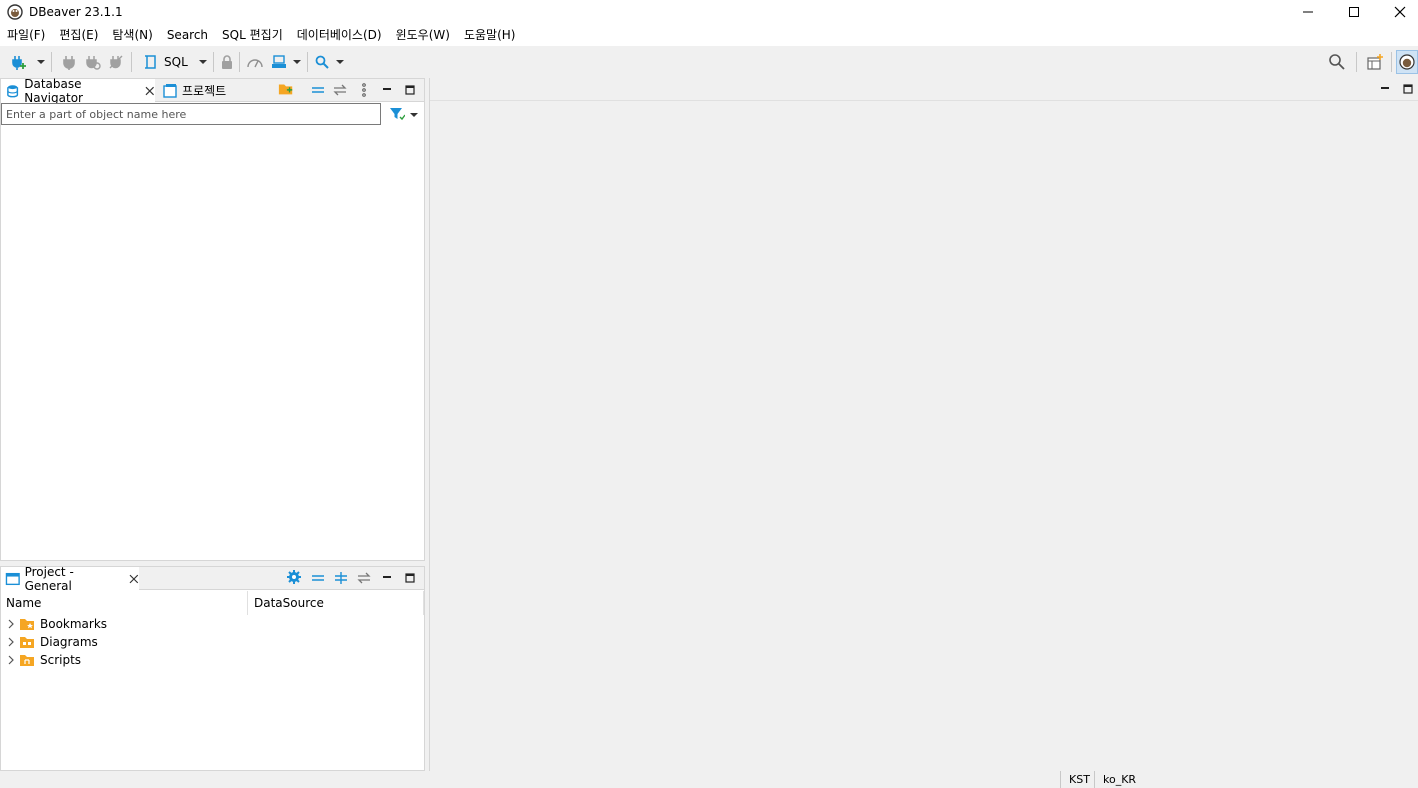 This screenshot has width=1418, height=788. I want to click on configure-button, so click(294, 577).